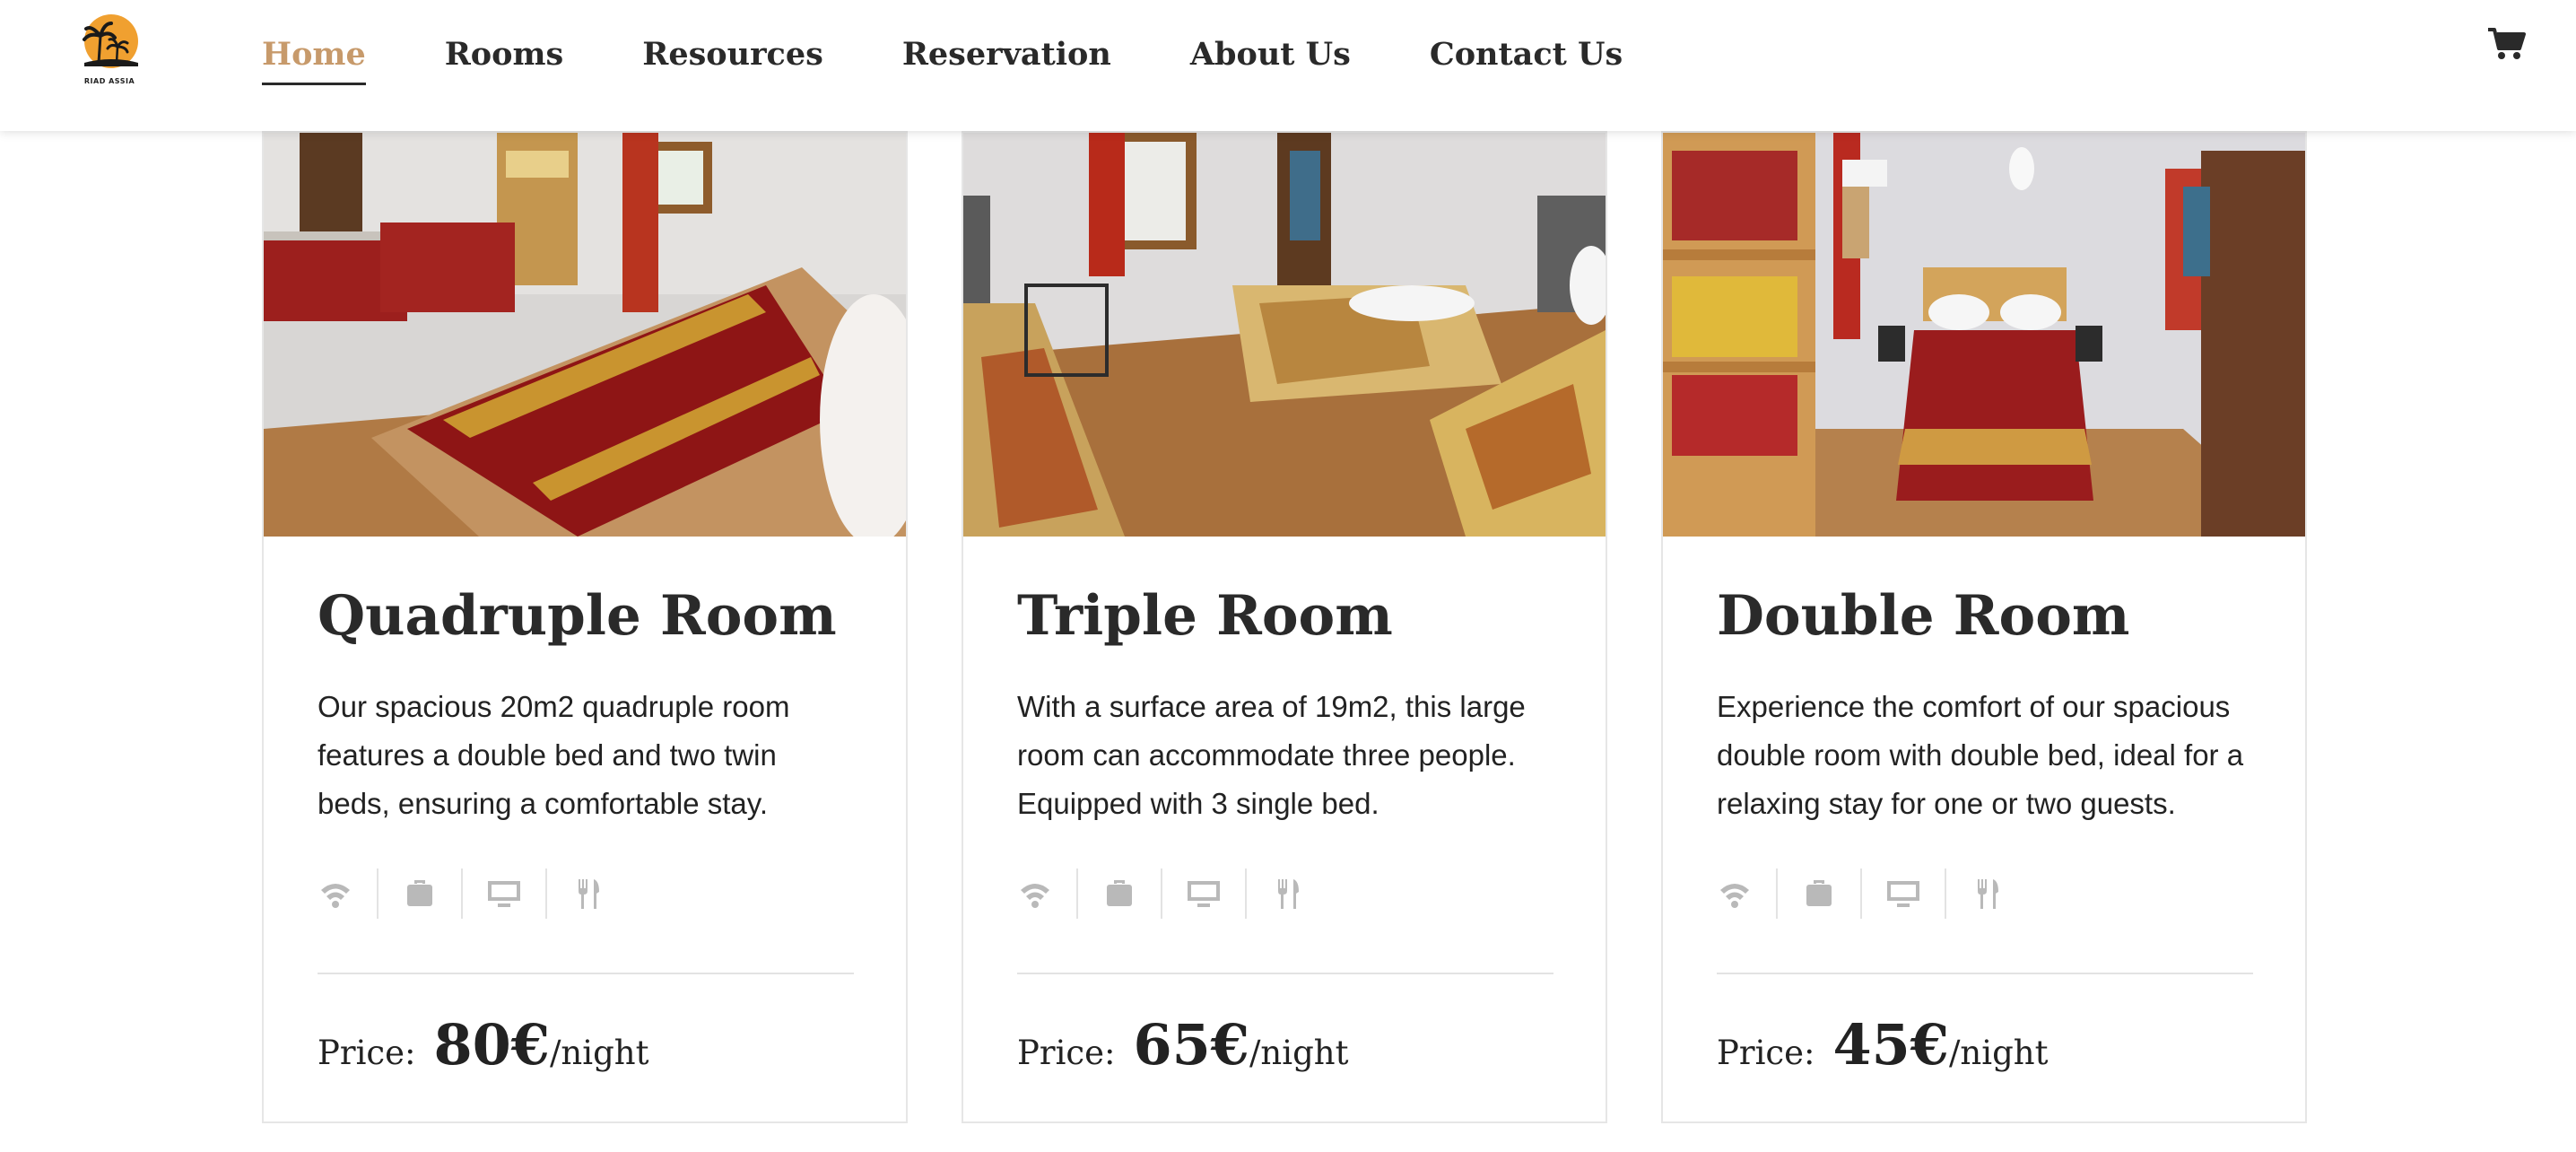 The image size is (2576, 1152). Describe the element at coordinates (1191, 1045) in the screenshot. I see `price-value: 65€` at that location.